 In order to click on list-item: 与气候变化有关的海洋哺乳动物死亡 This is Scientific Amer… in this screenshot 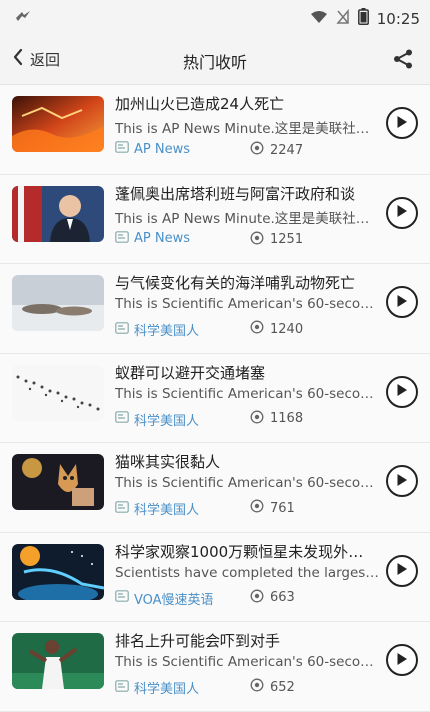, I will do `click(215, 309)`.